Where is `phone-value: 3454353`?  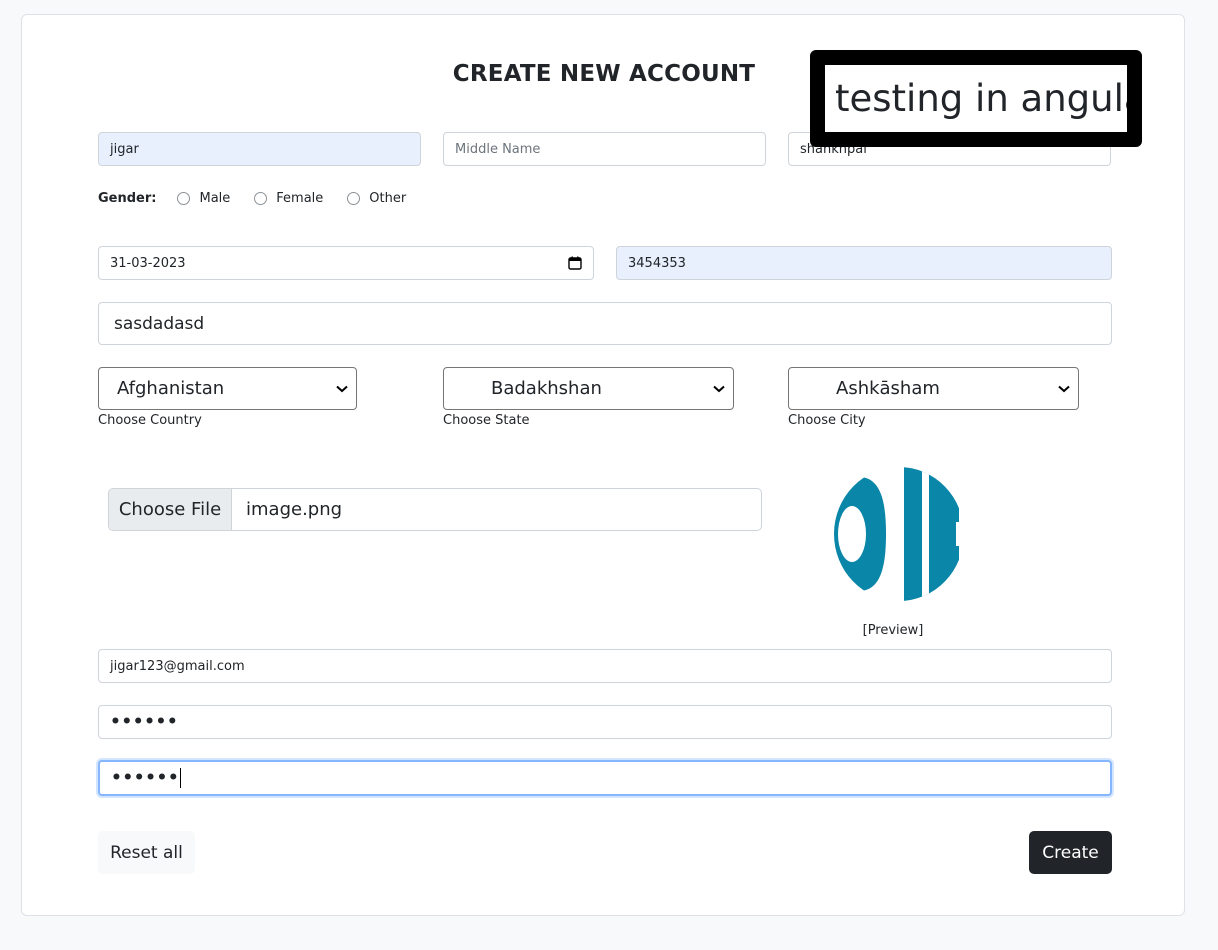
phone-value: 3454353 is located at coordinates (657, 263).